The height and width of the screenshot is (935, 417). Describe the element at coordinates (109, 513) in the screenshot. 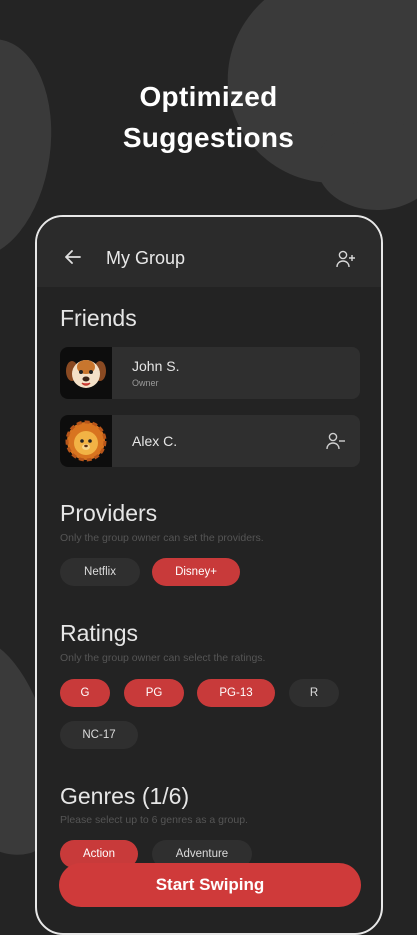

I see `providers-heading: Providers` at that location.